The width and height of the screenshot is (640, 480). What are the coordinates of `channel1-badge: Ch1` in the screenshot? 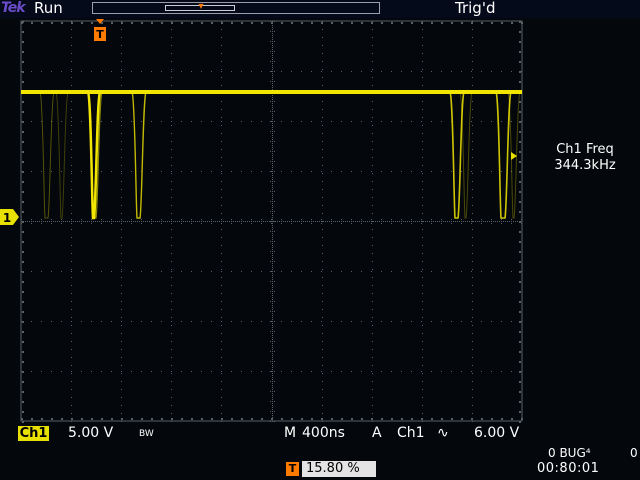 It's located at (33, 433).